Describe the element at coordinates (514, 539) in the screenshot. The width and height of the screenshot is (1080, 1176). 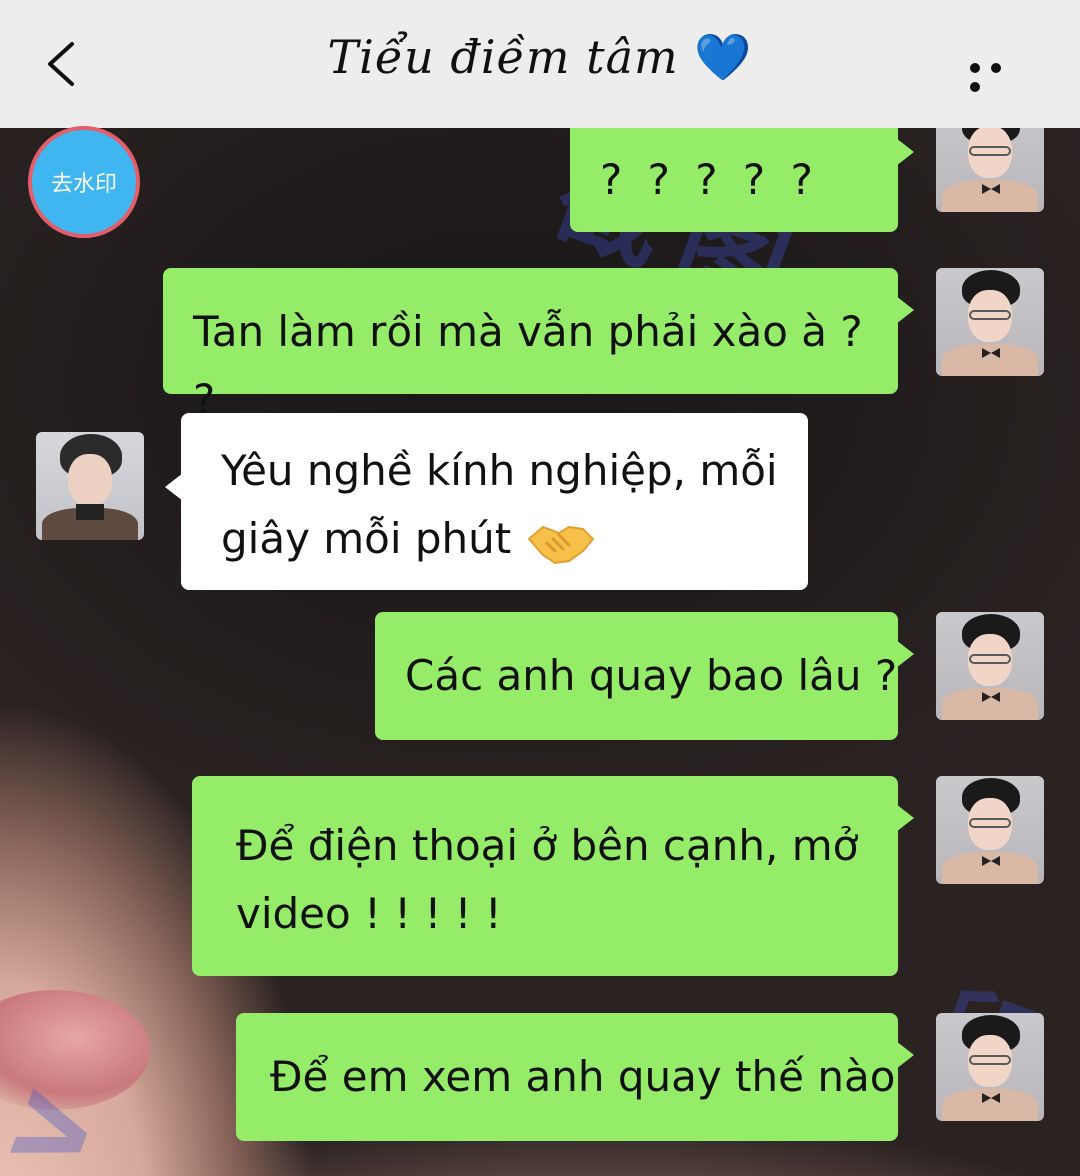
I see `message-text-line: giây mỗi phút` at that location.